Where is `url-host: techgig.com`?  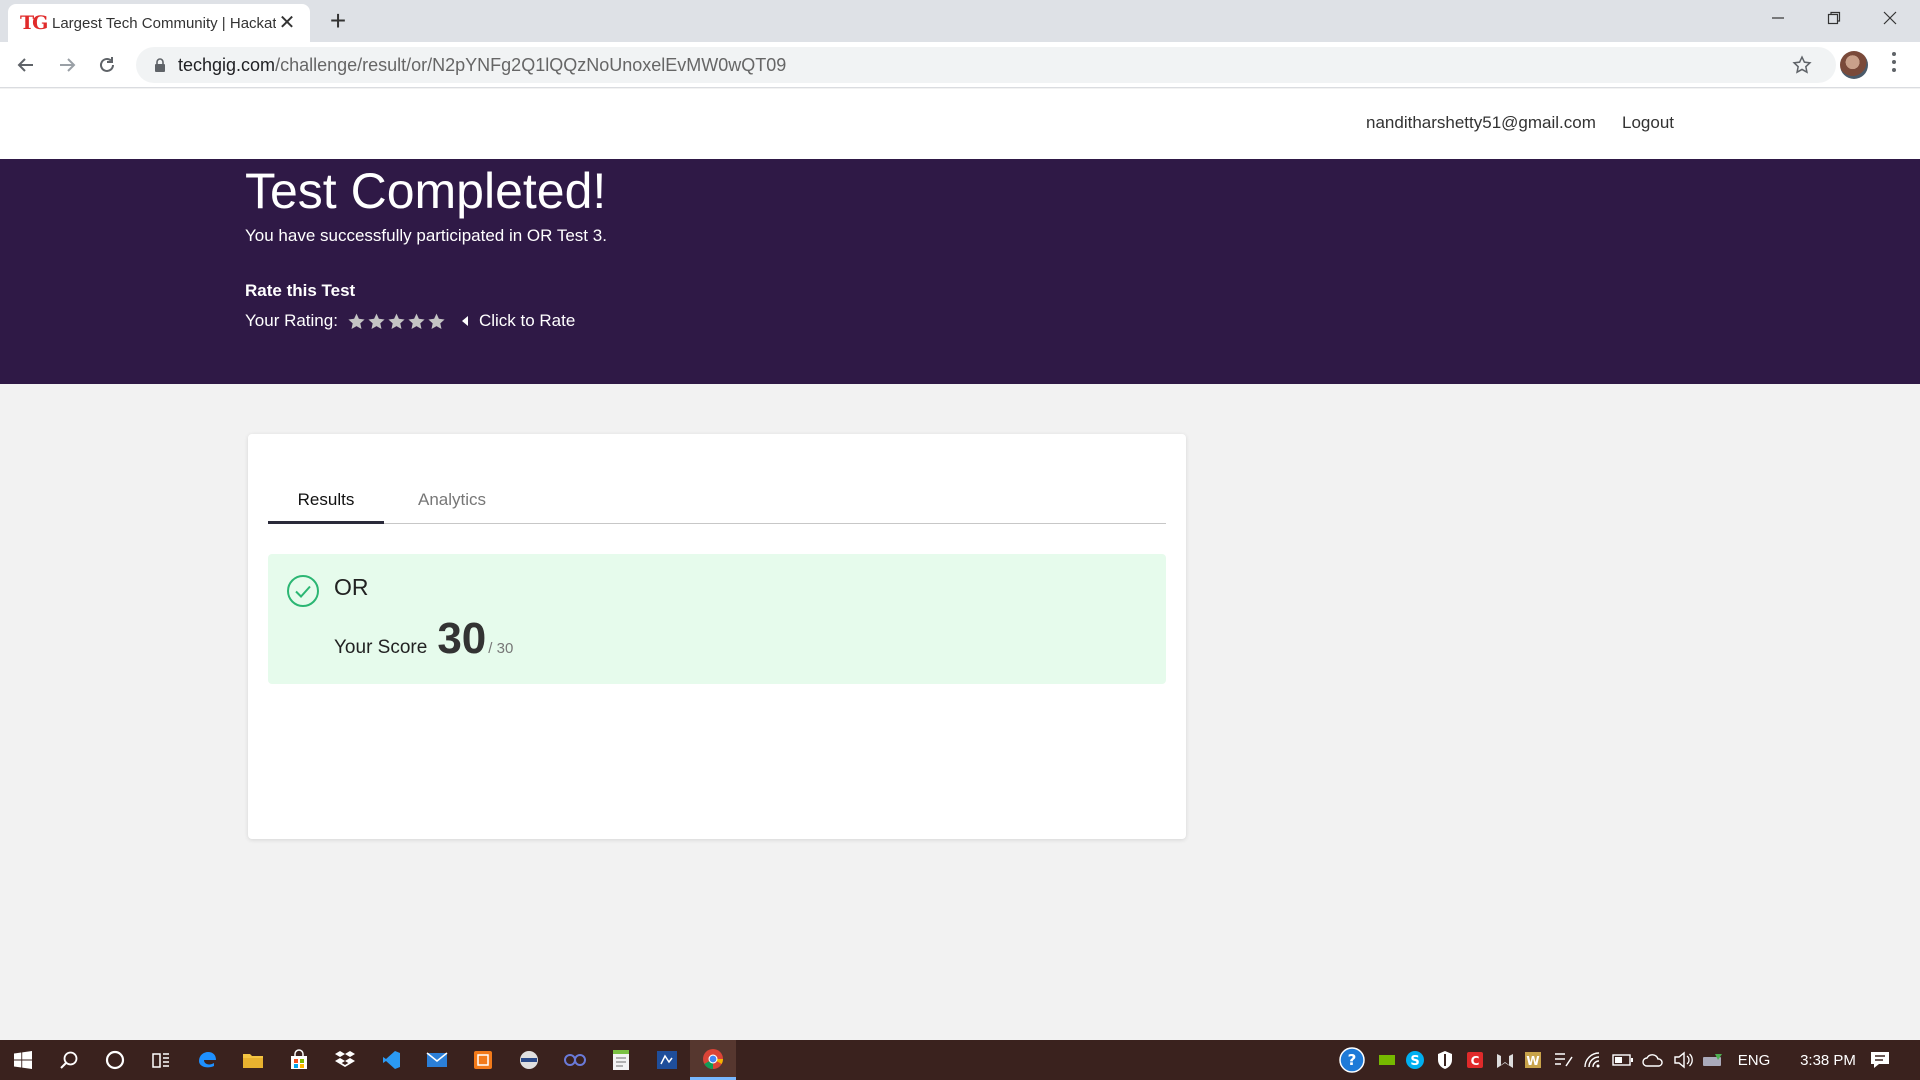 url-host: techgig.com is located at coordinates (227, 64).